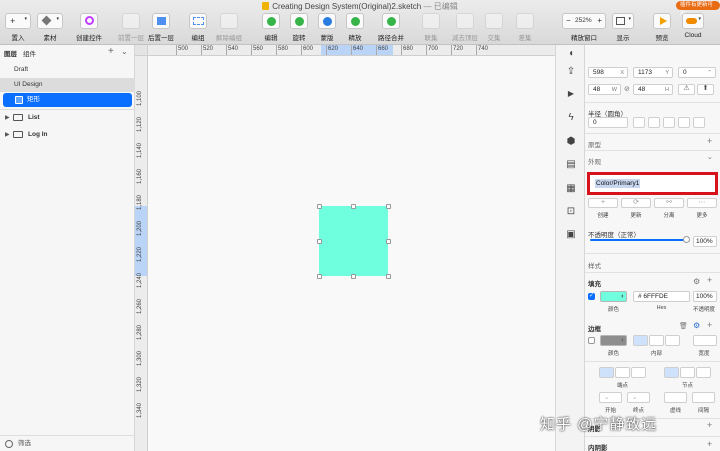 This screenshot has height=451, width=720. I want to click on trash-icon: 🗑, so click(683, 326).